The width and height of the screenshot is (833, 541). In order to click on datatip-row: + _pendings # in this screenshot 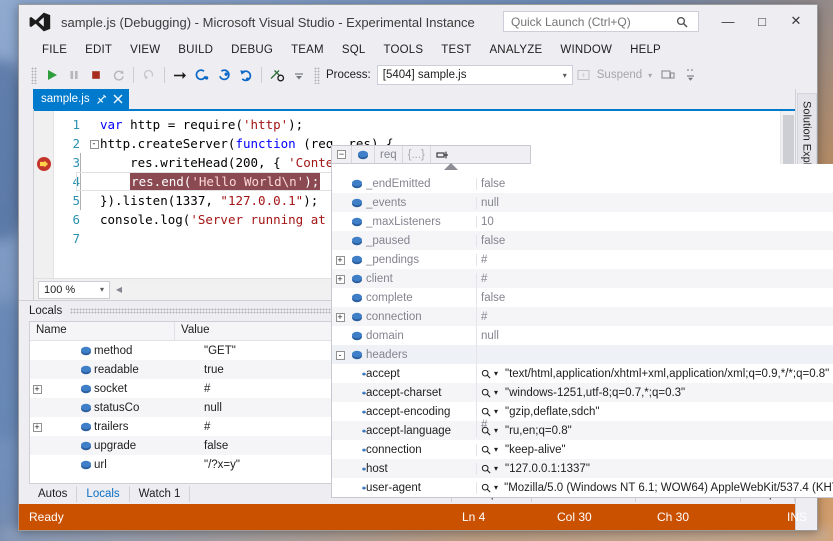, I will do `click(582, 259)`.